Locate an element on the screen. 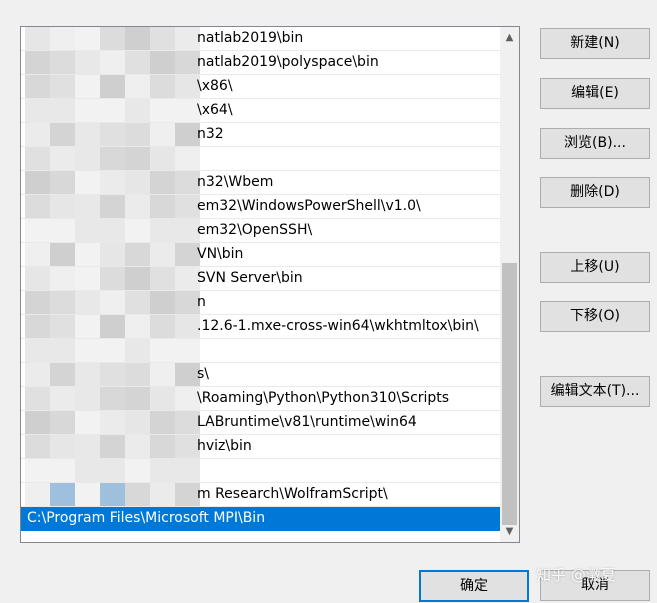  path-text: n is located at coordinates (201, 302).